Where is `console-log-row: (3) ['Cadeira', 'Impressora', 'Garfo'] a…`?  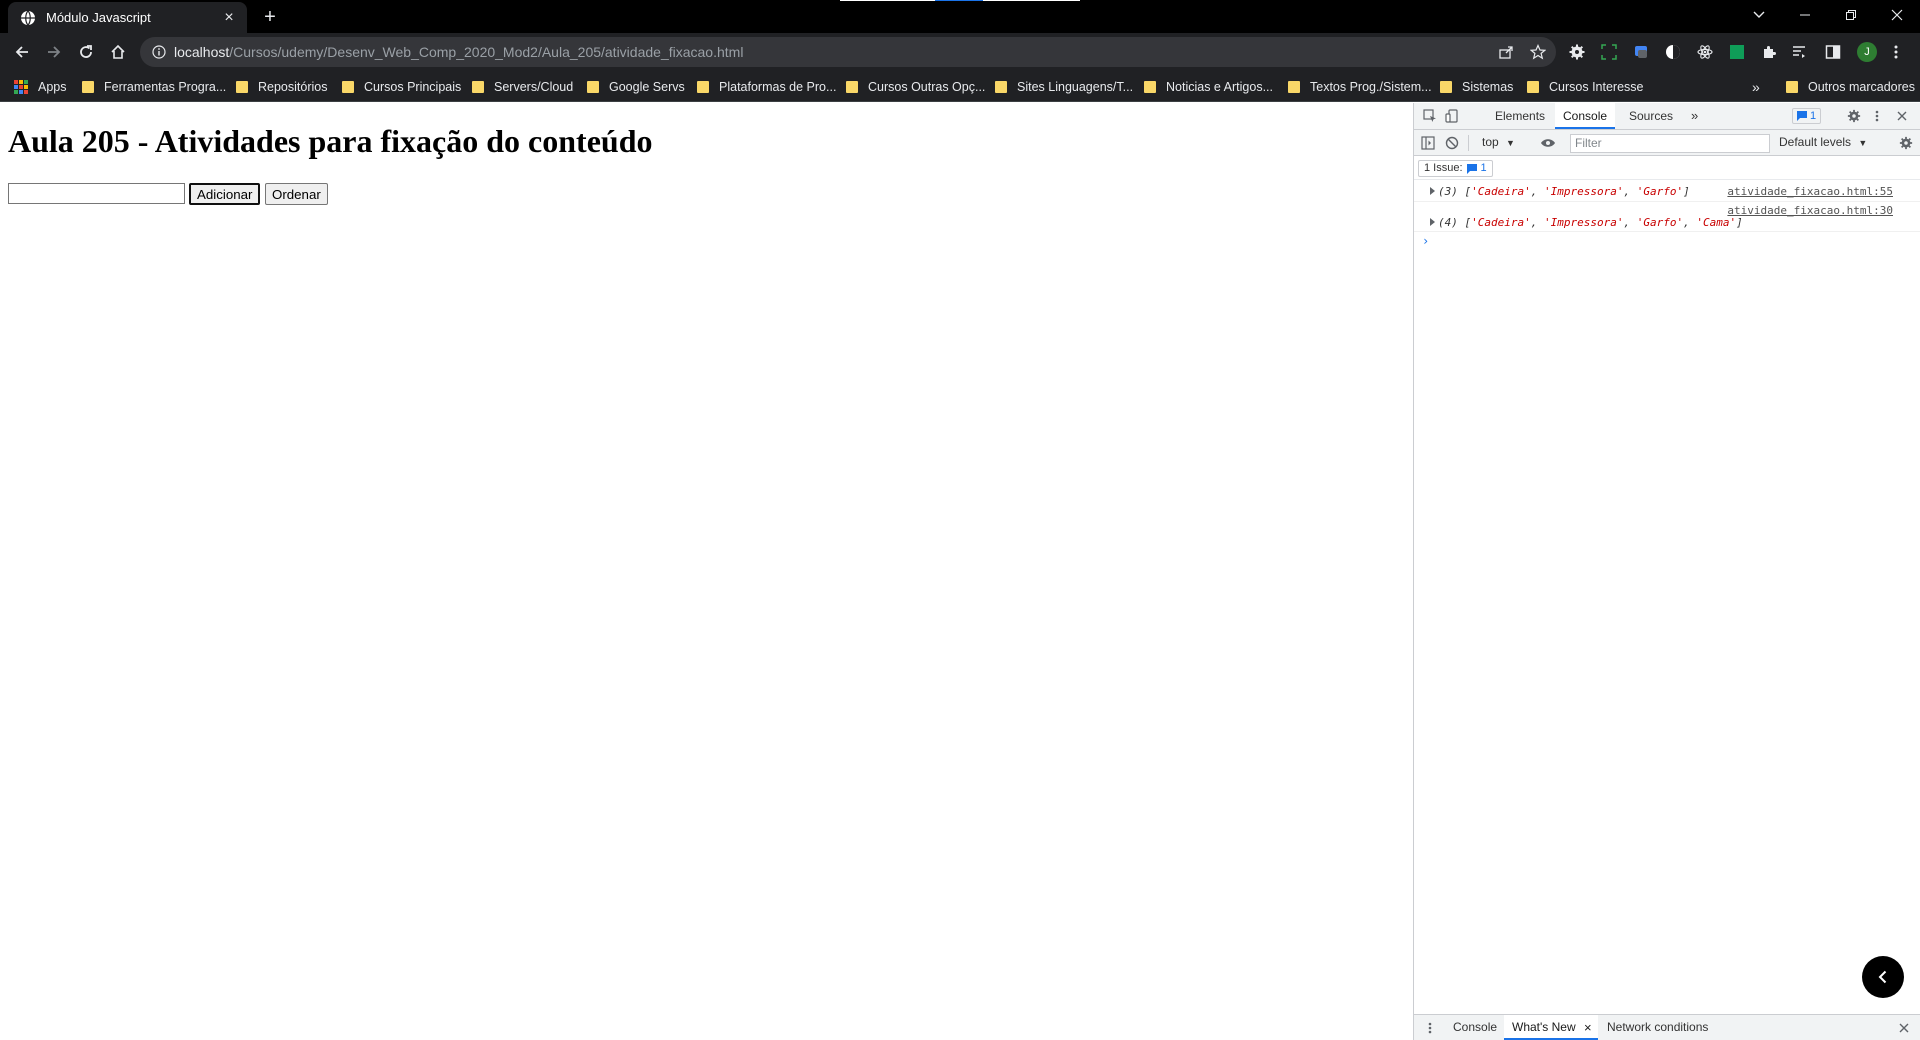 console-log-row: (3) ['Cadeira', 'Impressora', 'Garfo'] a… is located at coordinates (1667, 191).